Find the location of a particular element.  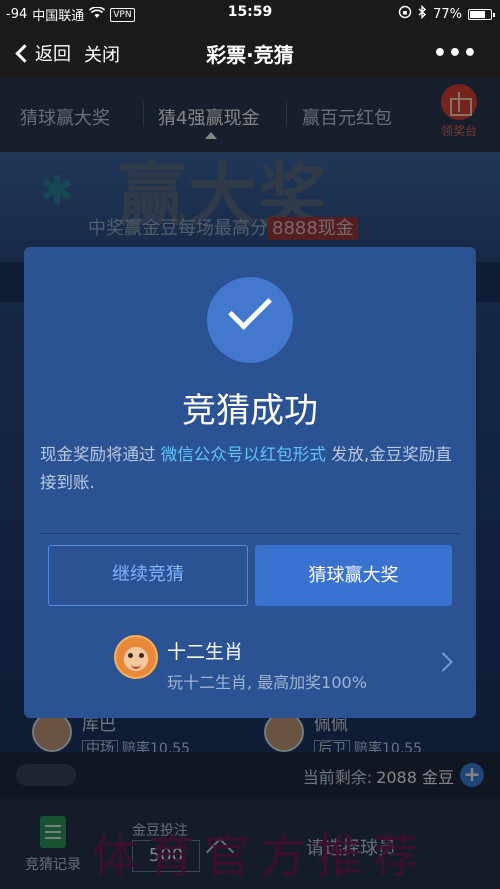

checkmark-stroke is located at coordinates (250, 308).